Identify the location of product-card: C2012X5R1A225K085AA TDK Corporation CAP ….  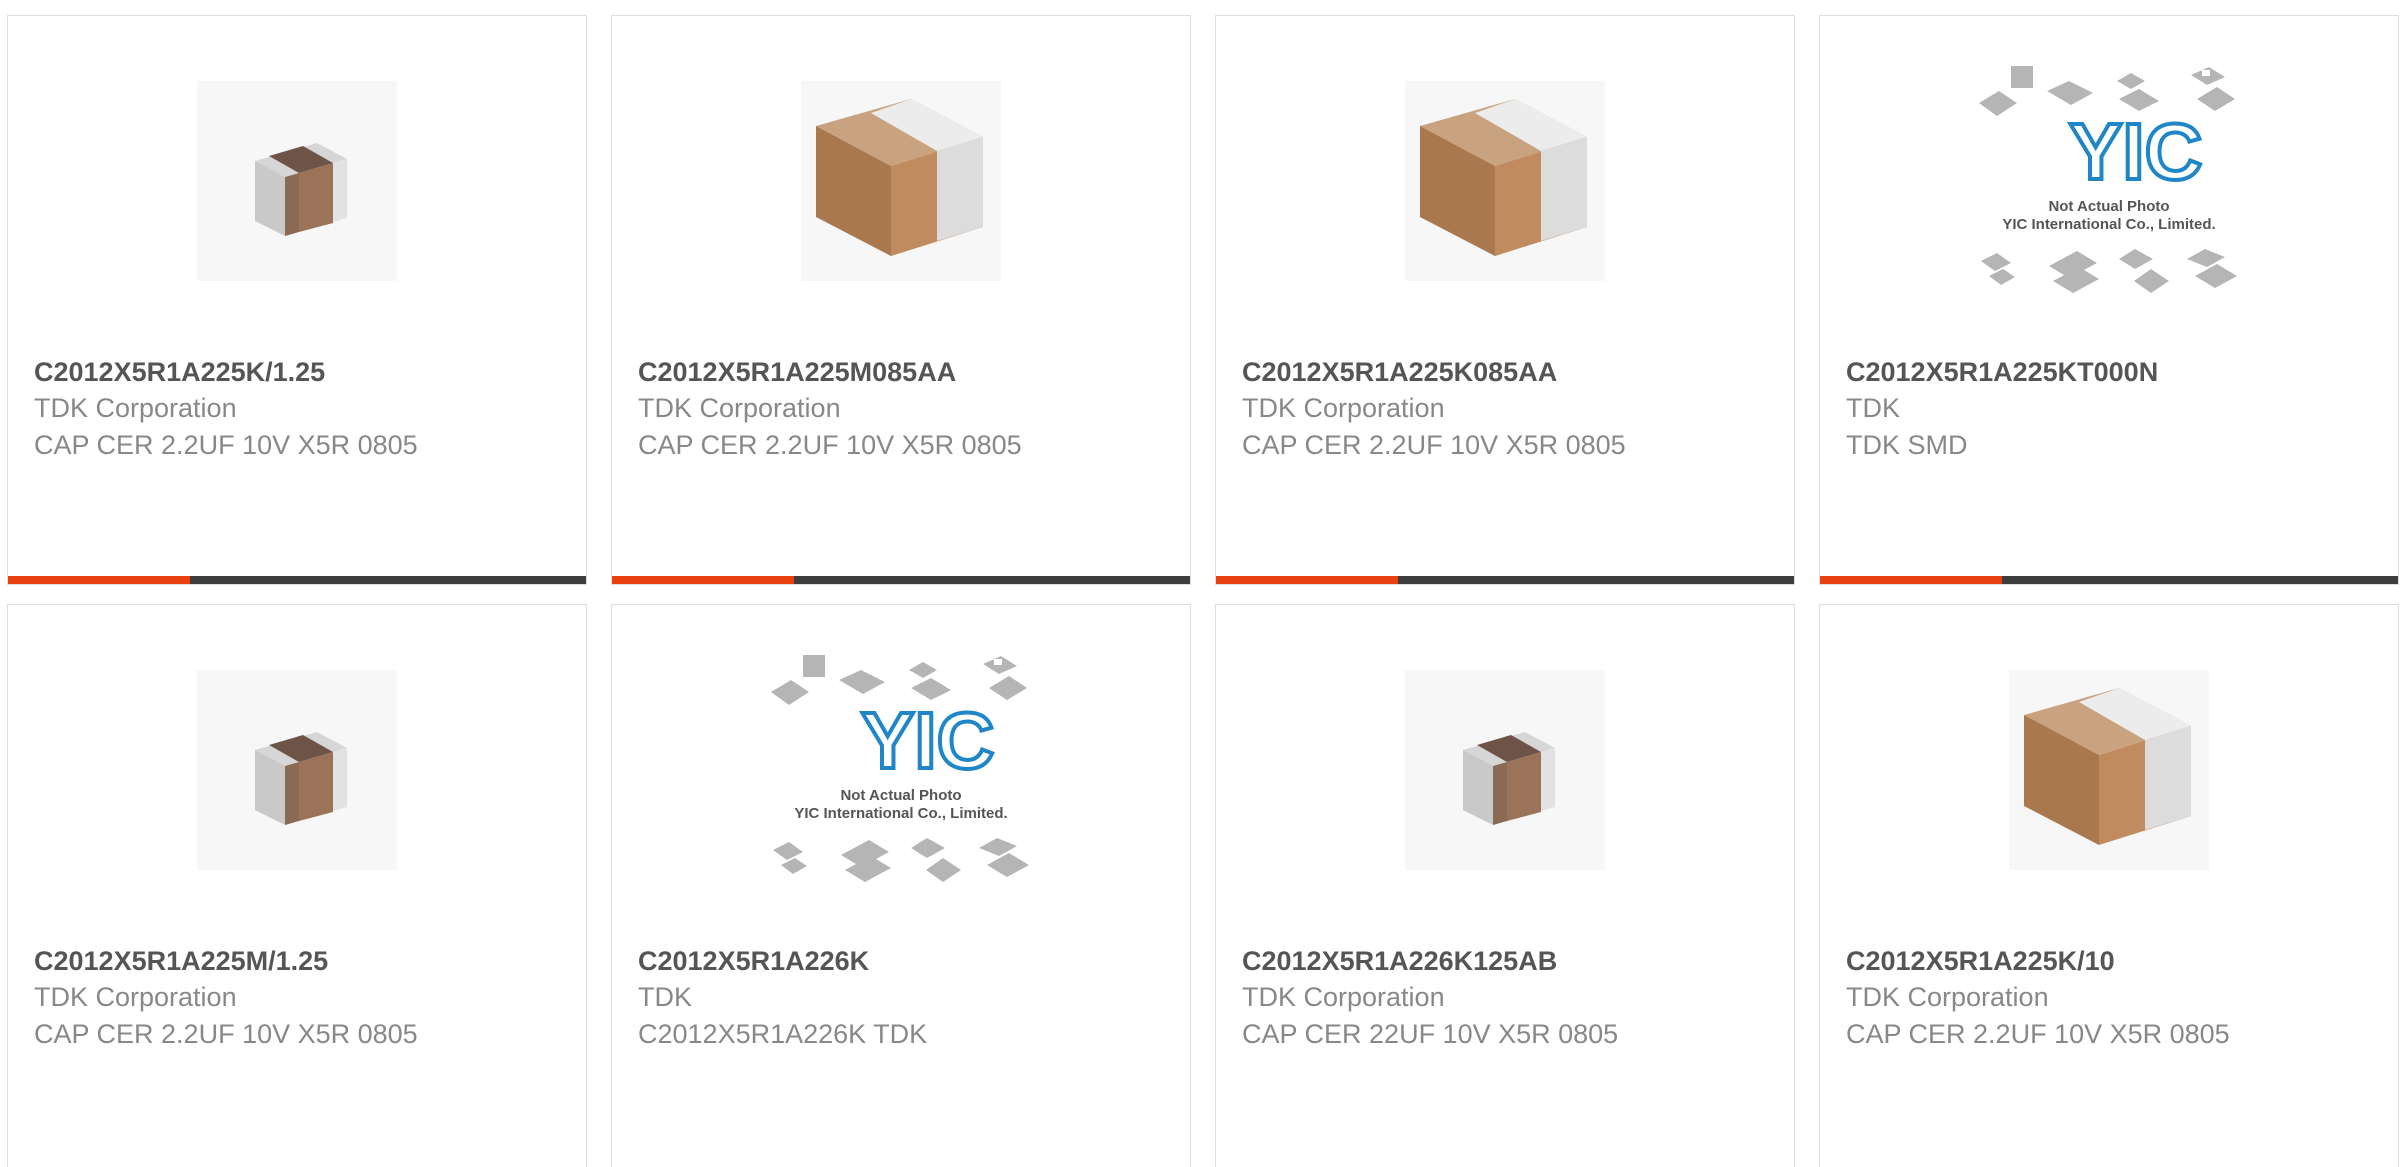
(1505, 300).